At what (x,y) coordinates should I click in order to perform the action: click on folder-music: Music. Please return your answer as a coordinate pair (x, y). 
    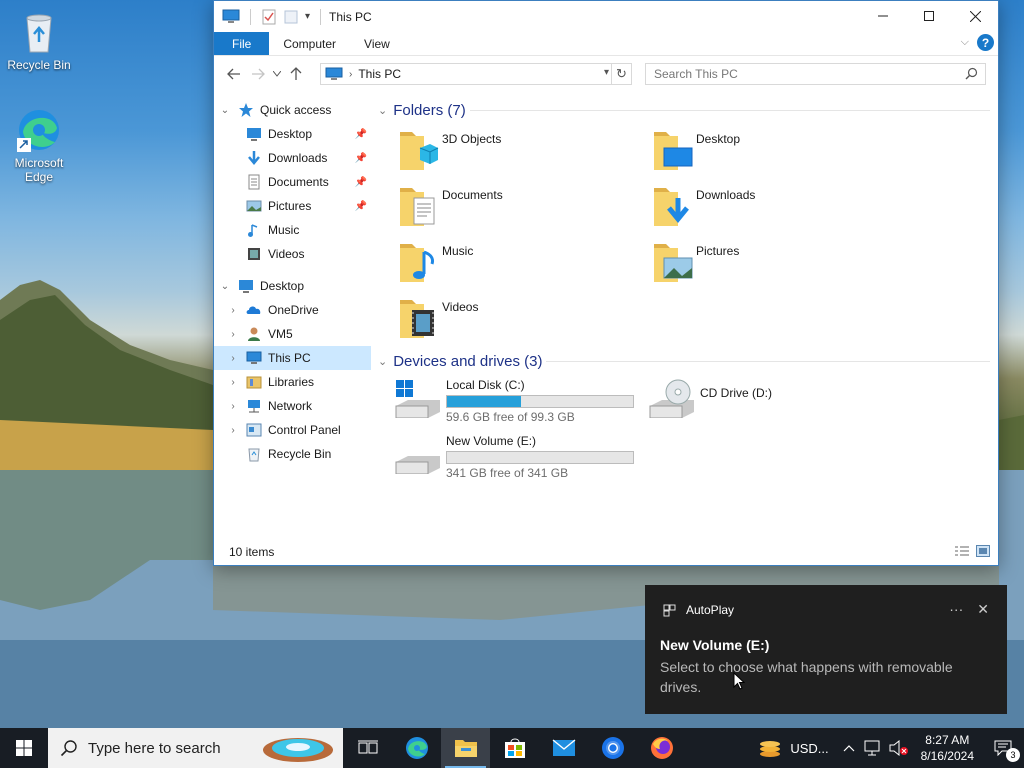
    Looking at the image, I should click on (433, 261).